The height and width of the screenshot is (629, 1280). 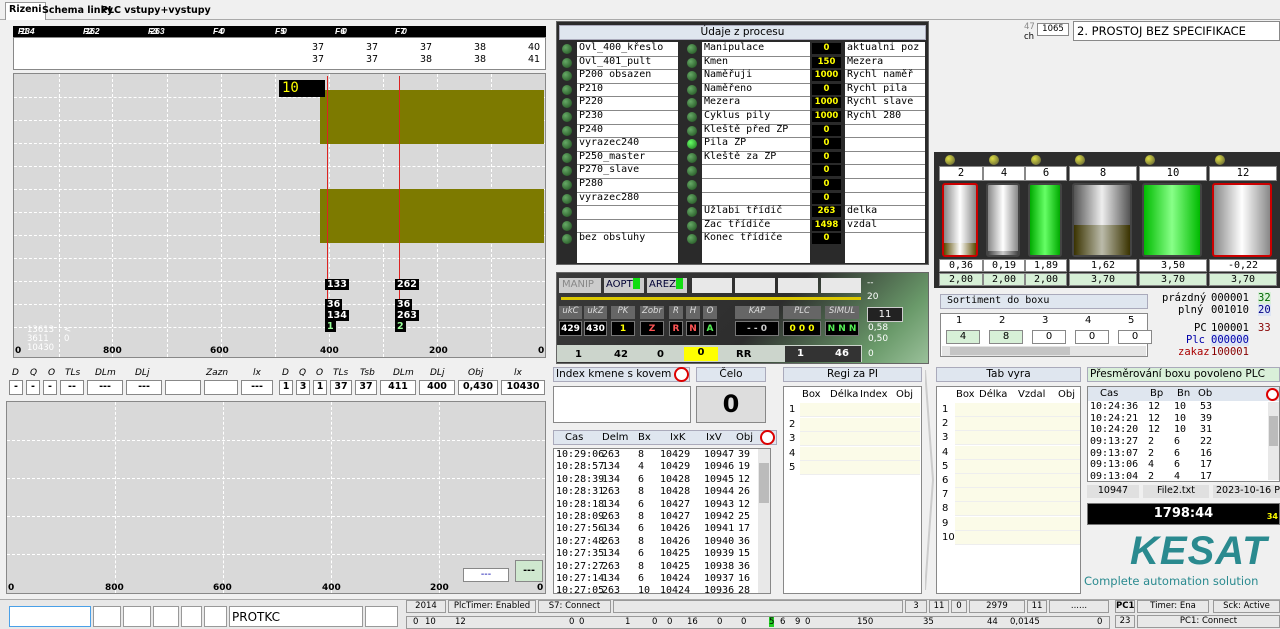 What do you see at coordinates (1173, 265) in the screenshot?
I see `bin-value-1: 3,50` at bounding box center [1173, 265].